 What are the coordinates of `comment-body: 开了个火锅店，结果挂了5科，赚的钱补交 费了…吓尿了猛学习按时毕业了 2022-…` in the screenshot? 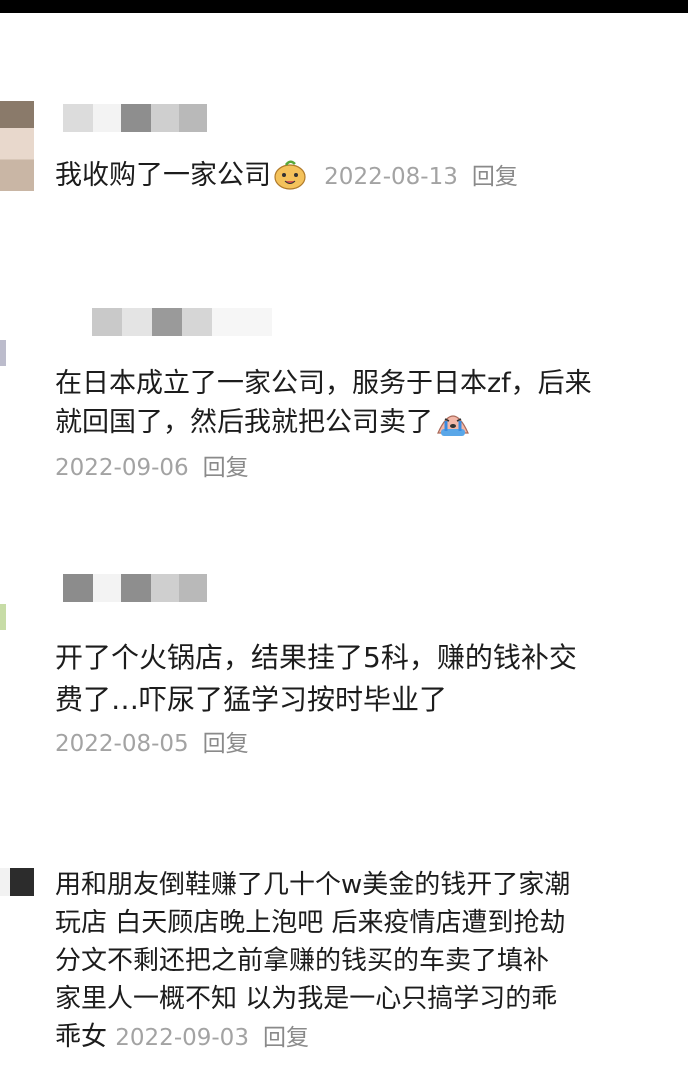 It's located at (370, 701).